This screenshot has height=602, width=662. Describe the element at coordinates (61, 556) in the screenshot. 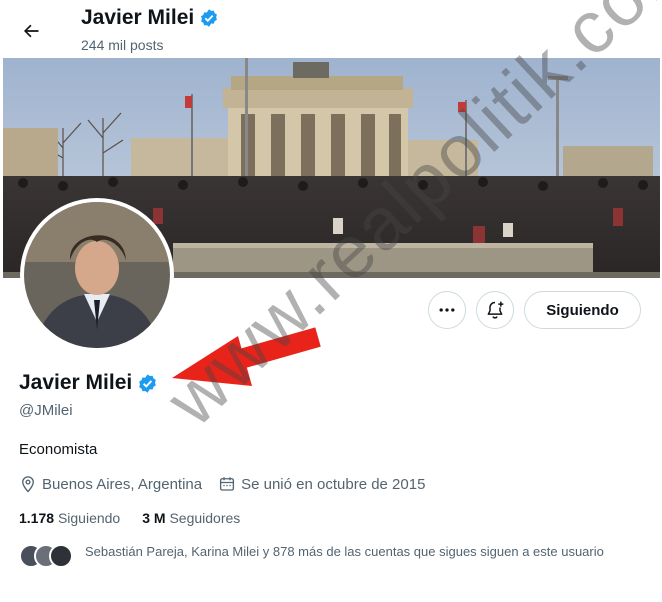

I see `avatar` at that location.